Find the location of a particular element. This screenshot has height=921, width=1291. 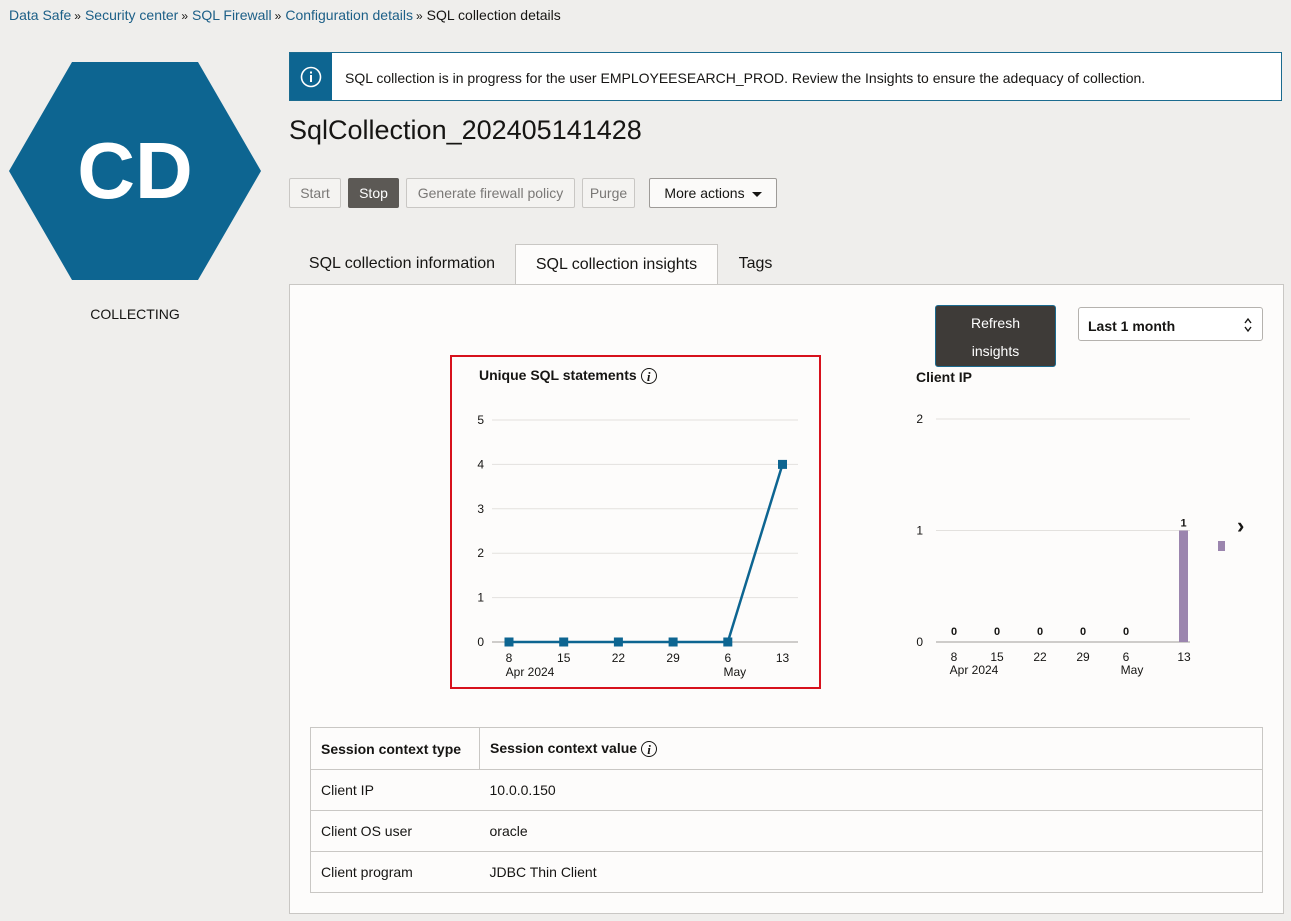

purge-button: Purge is located at coordinates (608, 193).